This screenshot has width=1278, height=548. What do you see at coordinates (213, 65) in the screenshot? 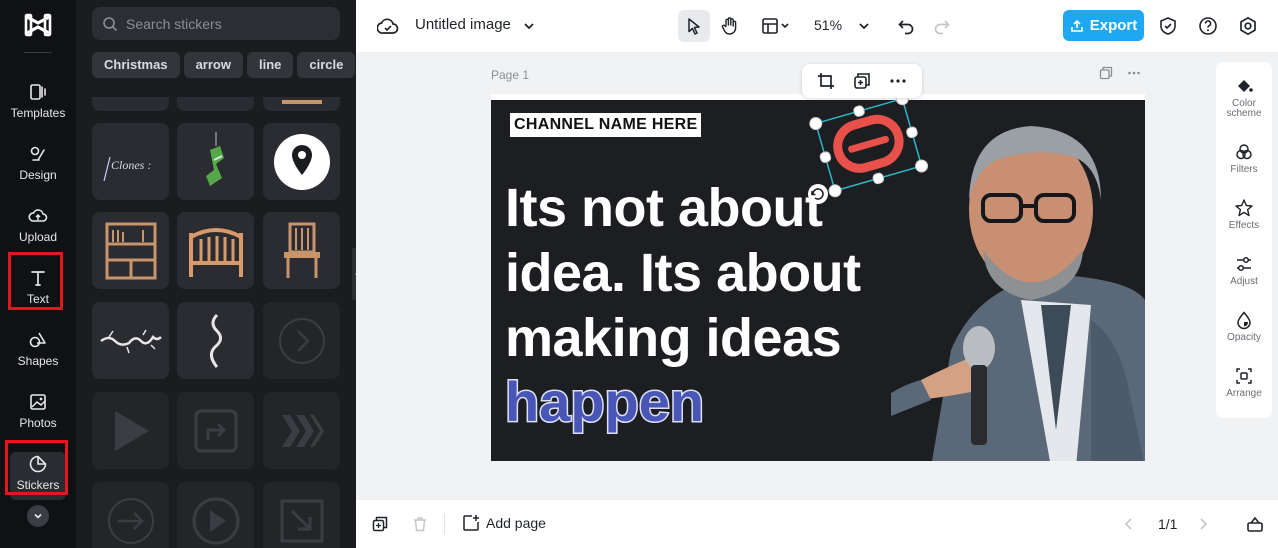
I see `chip-arrow: arrow` at bounding box center [213, 65].